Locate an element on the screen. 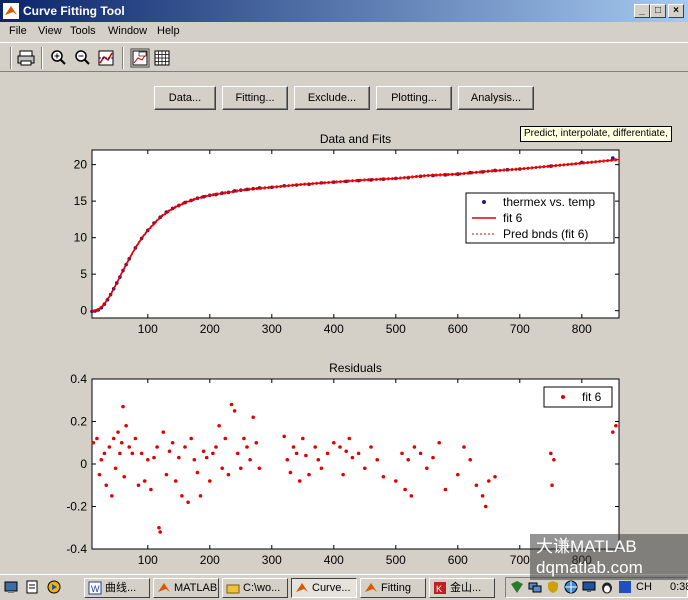 This screenshot has height=600, width=688. antivirus-icon is located at coordinates (517, 587).